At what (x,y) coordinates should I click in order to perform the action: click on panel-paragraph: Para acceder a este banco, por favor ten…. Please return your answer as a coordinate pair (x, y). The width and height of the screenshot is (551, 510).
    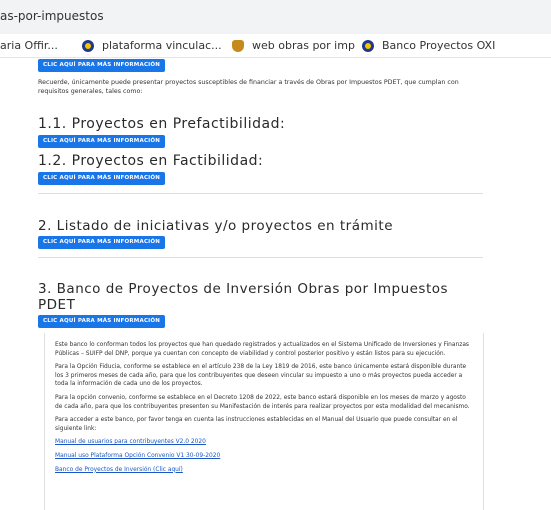
    Looking at the image, I should click on (256, 424).